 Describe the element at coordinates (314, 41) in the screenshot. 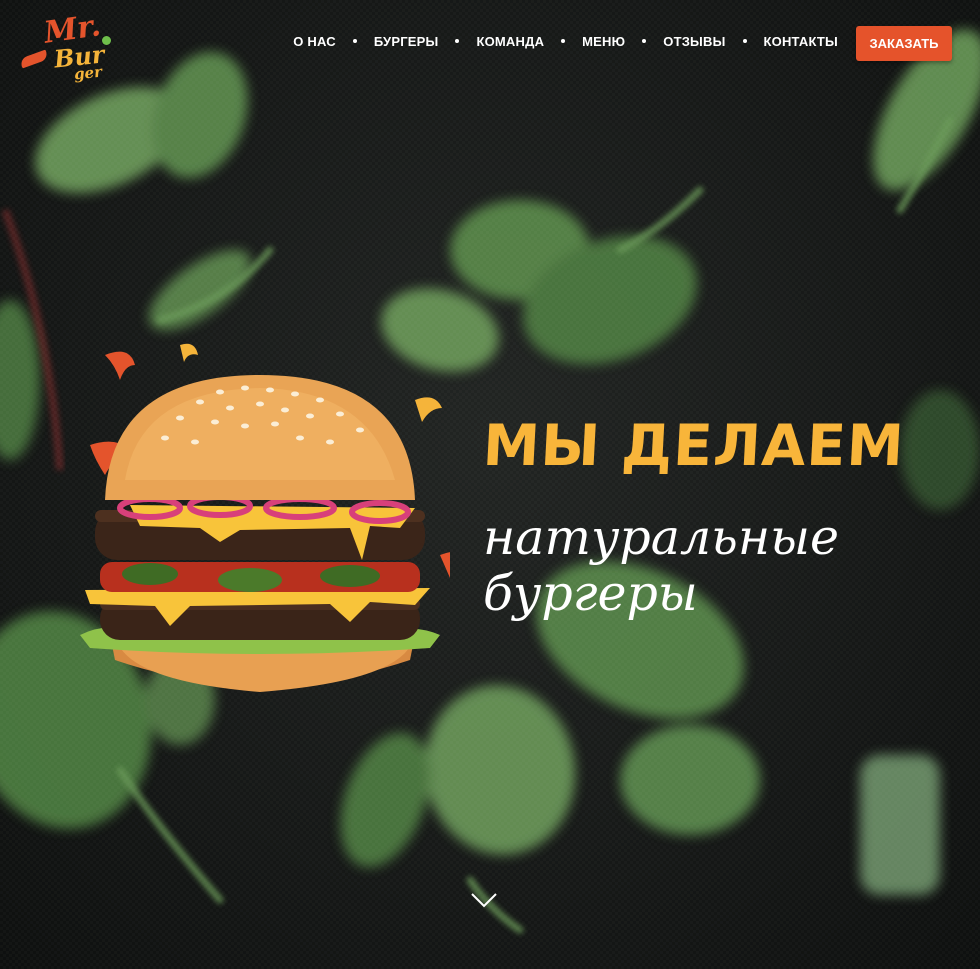

I see `nav-item-about: О НАС` at that location.